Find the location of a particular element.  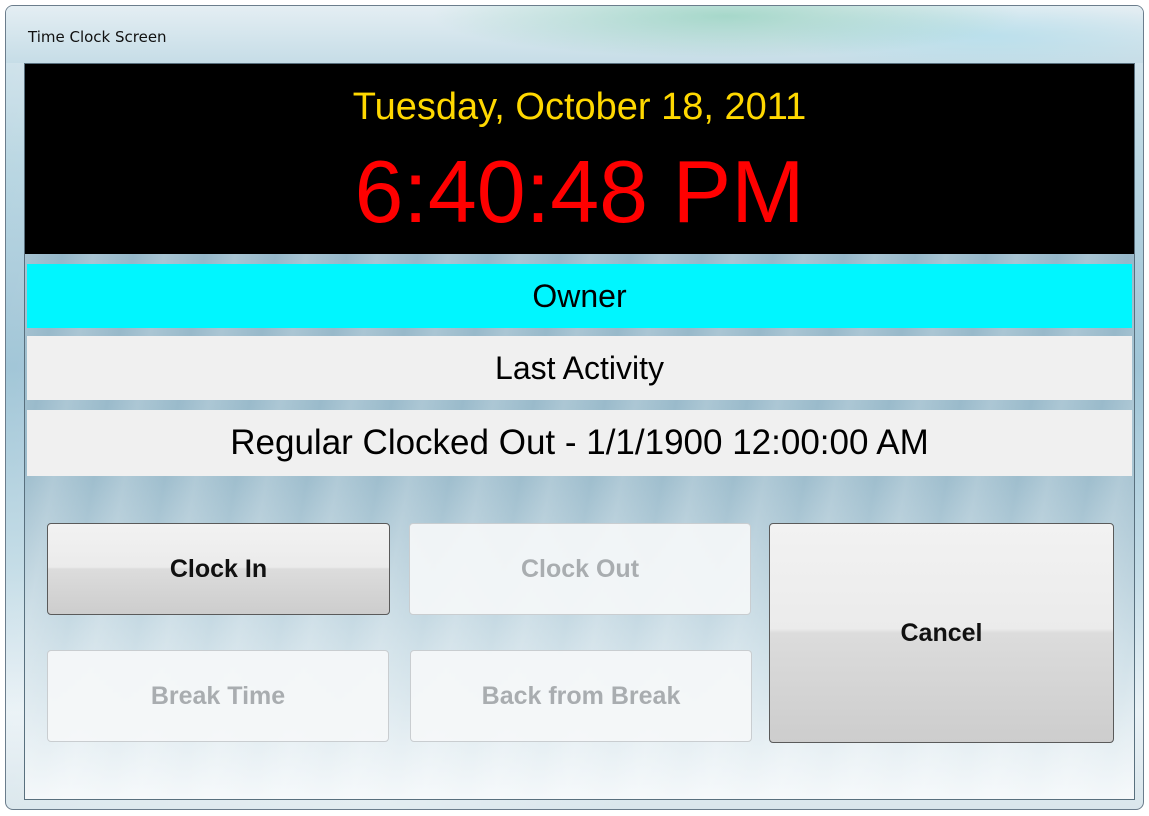

break-time-button: Break Time is located at coordinates (218, 696).